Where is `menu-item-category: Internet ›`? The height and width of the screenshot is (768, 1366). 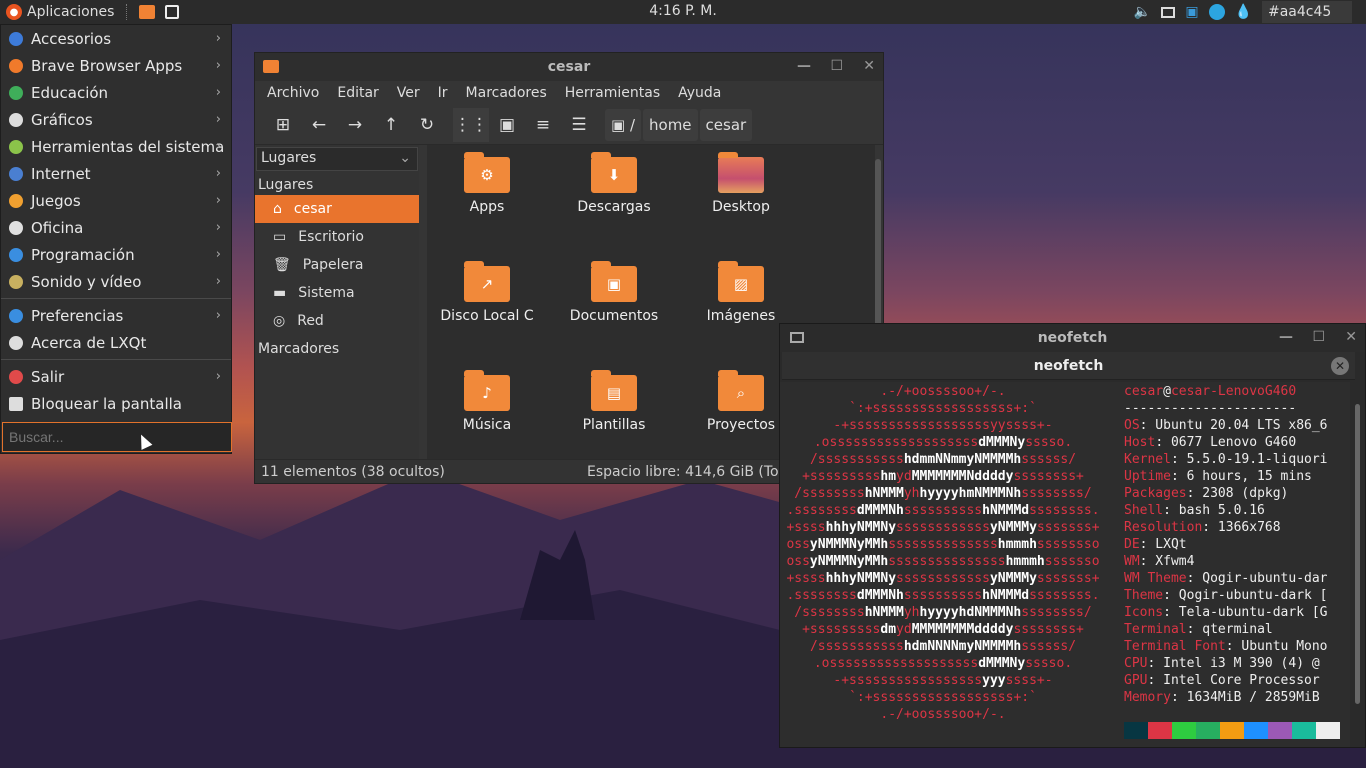 menu-item-category: Internet › is located at coordinates (116, 173).